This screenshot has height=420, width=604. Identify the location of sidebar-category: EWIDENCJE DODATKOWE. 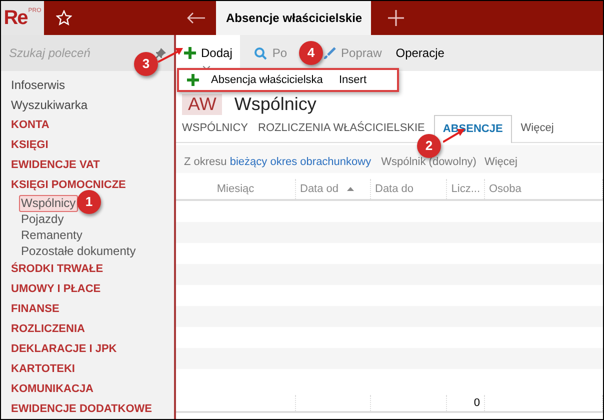
(92, 409).